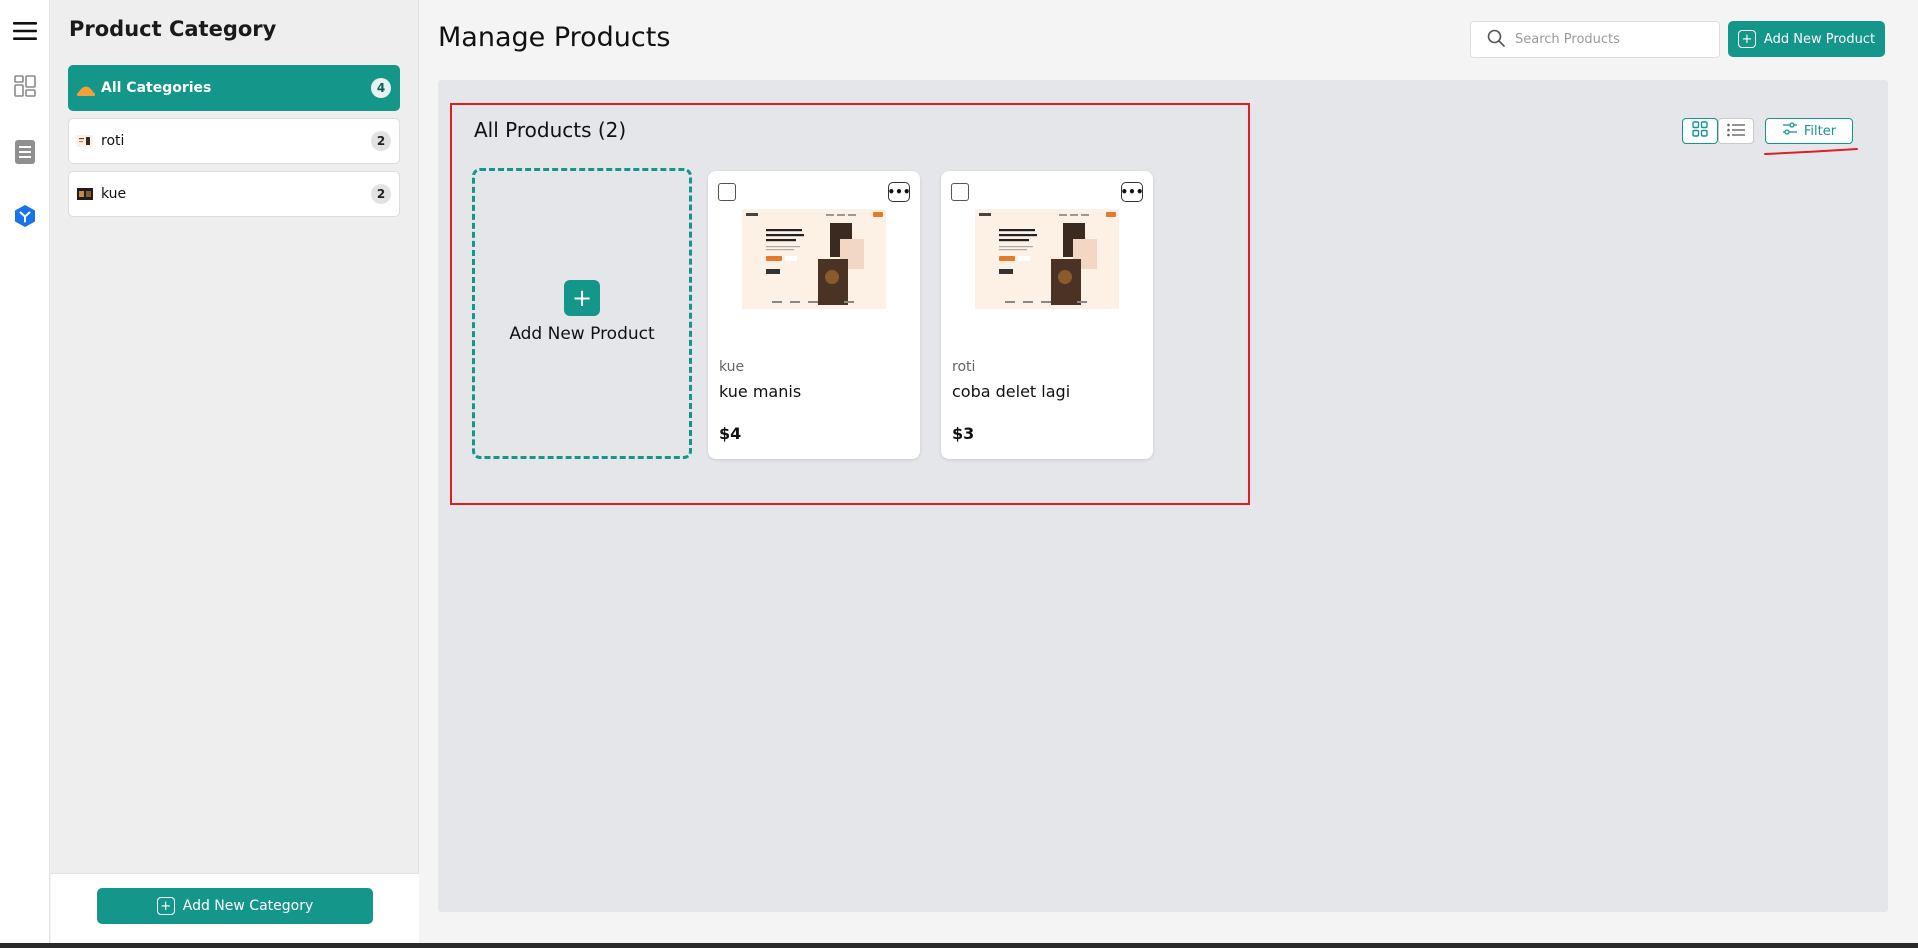  Describe the element at coordinates (25, 152) in the screenshot. I see `document-icon` at that location.